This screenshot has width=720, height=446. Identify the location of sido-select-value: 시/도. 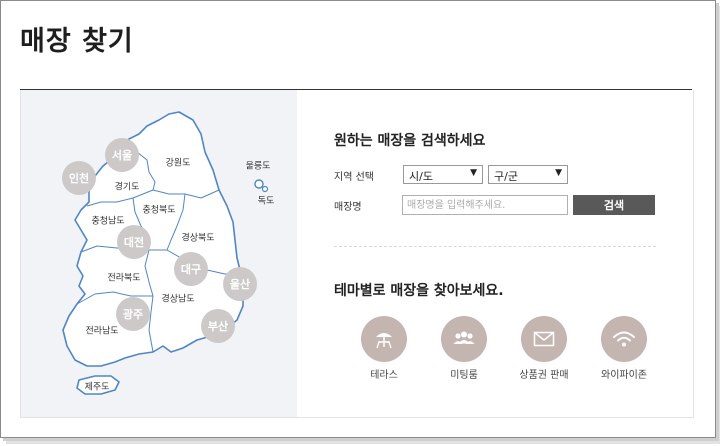
(421, 176).